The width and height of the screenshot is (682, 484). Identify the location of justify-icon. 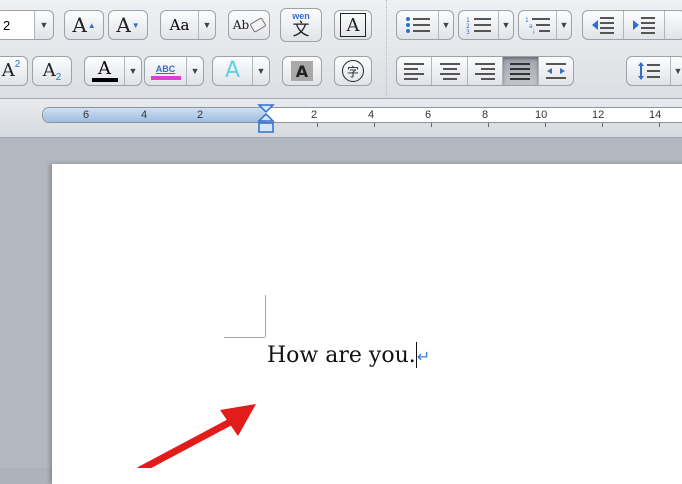
(520, 71).